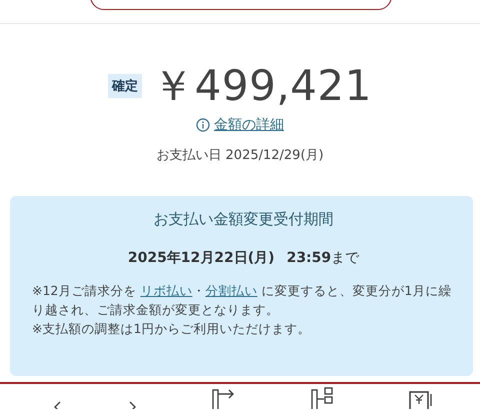 Image resolution: width=480 pixels, height=410 pixels. What do you see at coordinates (201, 258) in the screenshot?
I see `deadline-date: 2025年12月22日(月)` at bounding box center [201, 258].